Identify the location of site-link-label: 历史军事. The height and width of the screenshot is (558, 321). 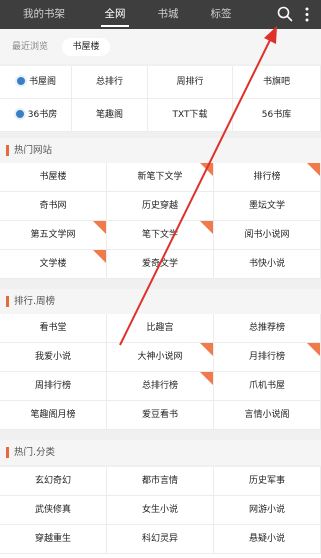
(266, 481).